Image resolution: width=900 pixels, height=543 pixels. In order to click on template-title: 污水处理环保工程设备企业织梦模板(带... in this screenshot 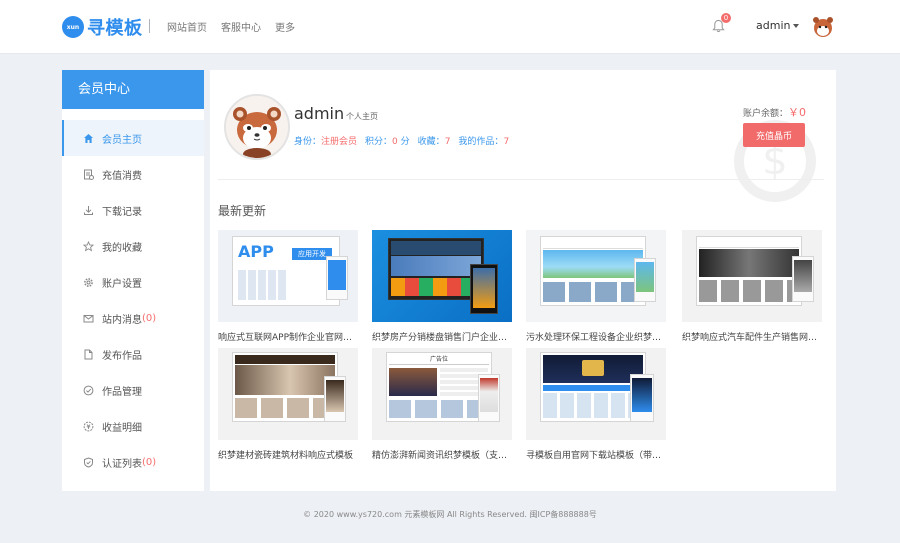, I will do `click(596, 336)`.